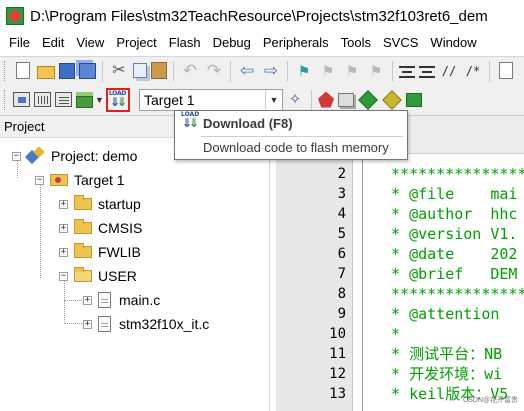 This screenshot has width=524, height=411. I want to click on load-download-icon: LOAD ⇓ ⇓, so click(118, 99).